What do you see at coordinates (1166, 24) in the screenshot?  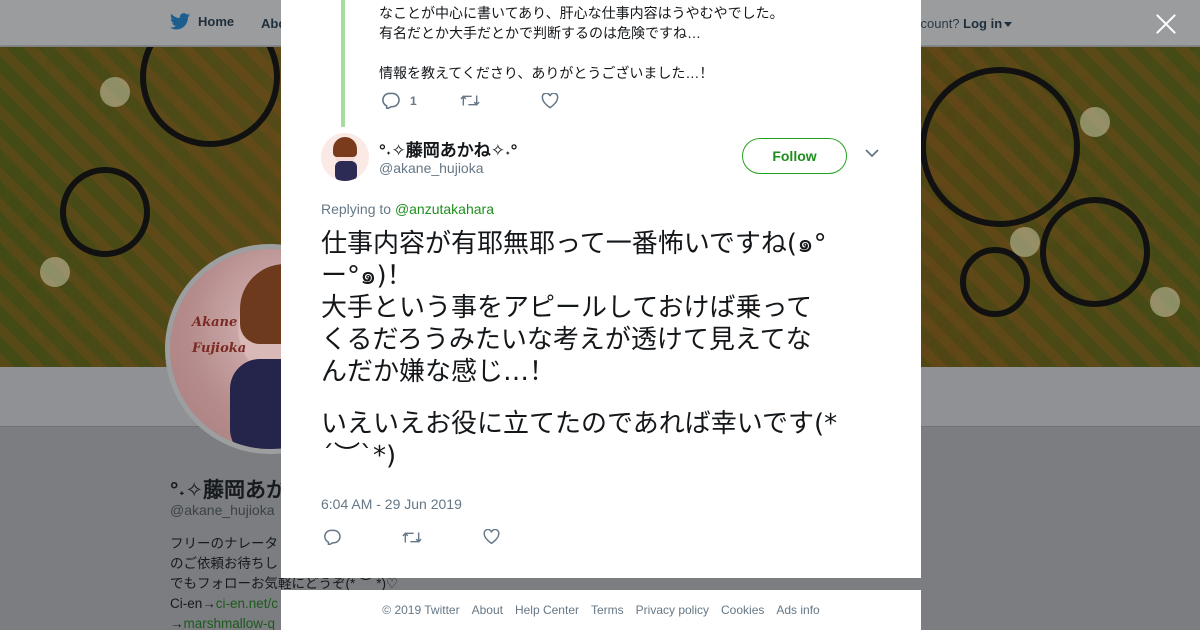 I see `close-icon` at bounding box center [1166, 24].